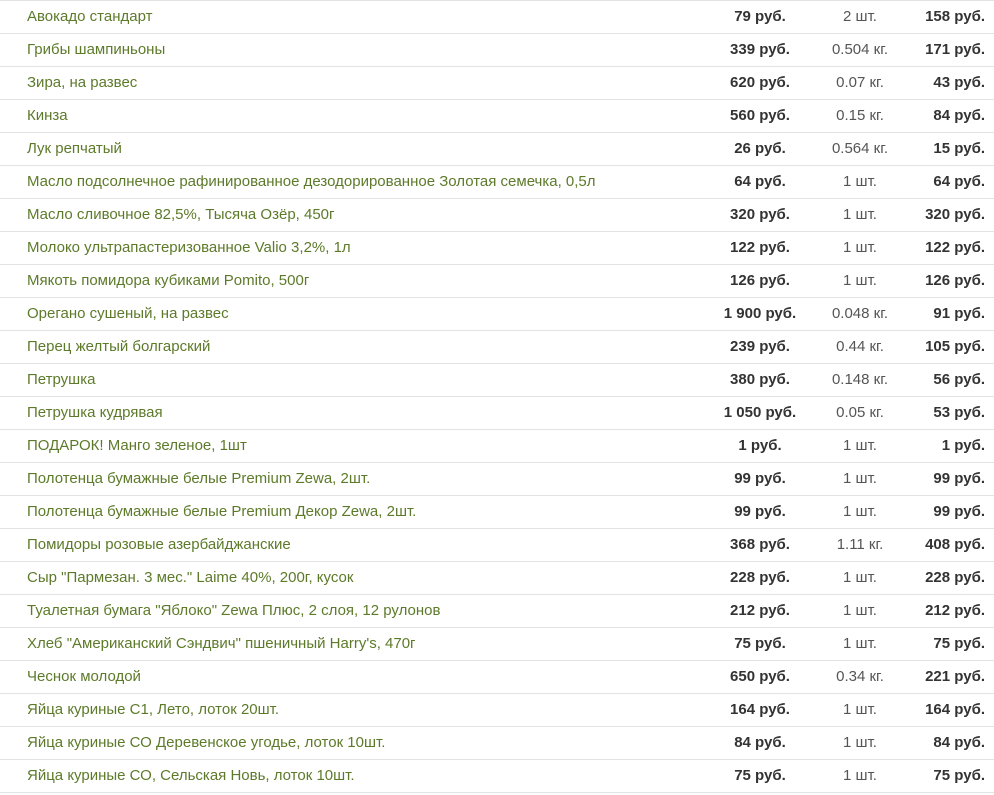 The width and height of the screenshot is (994, 795). Describe the element at coordinates (367, 347) in the screenshot. I see `product-name-link: Перец желтый болгарский` at that location.